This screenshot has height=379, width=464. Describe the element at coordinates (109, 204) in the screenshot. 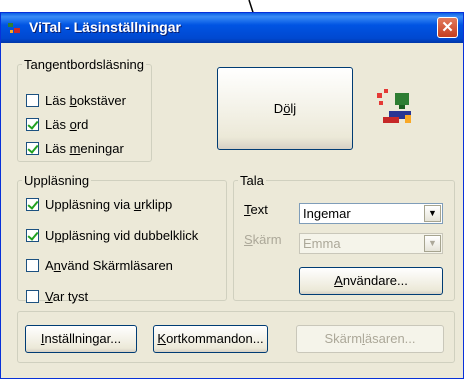

I see `checkbox-label: Uppläsning via urklipp` at that location.